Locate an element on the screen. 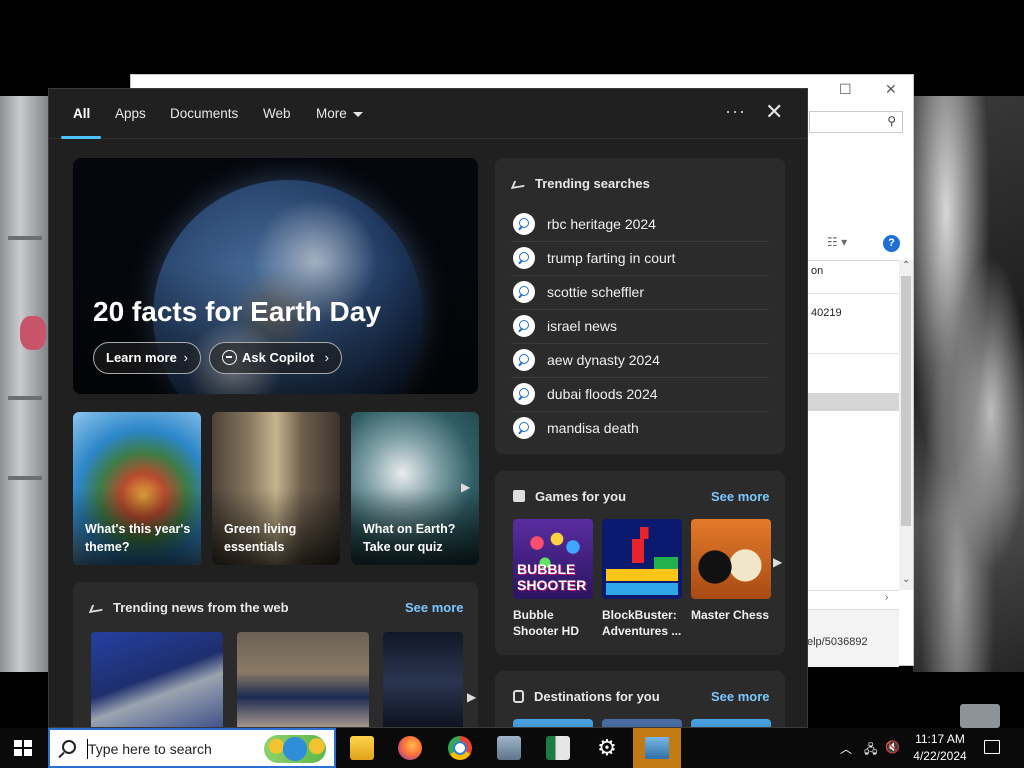 The height and width of the screenshot is (768, 1024). firefox-icon is located at coordinates (410, 748).